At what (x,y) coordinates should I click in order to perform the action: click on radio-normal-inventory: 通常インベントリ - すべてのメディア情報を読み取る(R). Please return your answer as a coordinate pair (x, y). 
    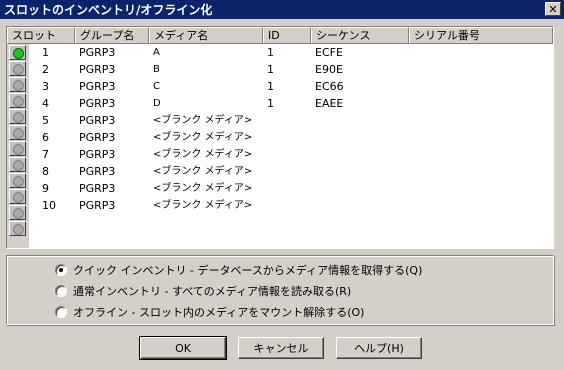
    Looking at the image, I should click on (203, 290).